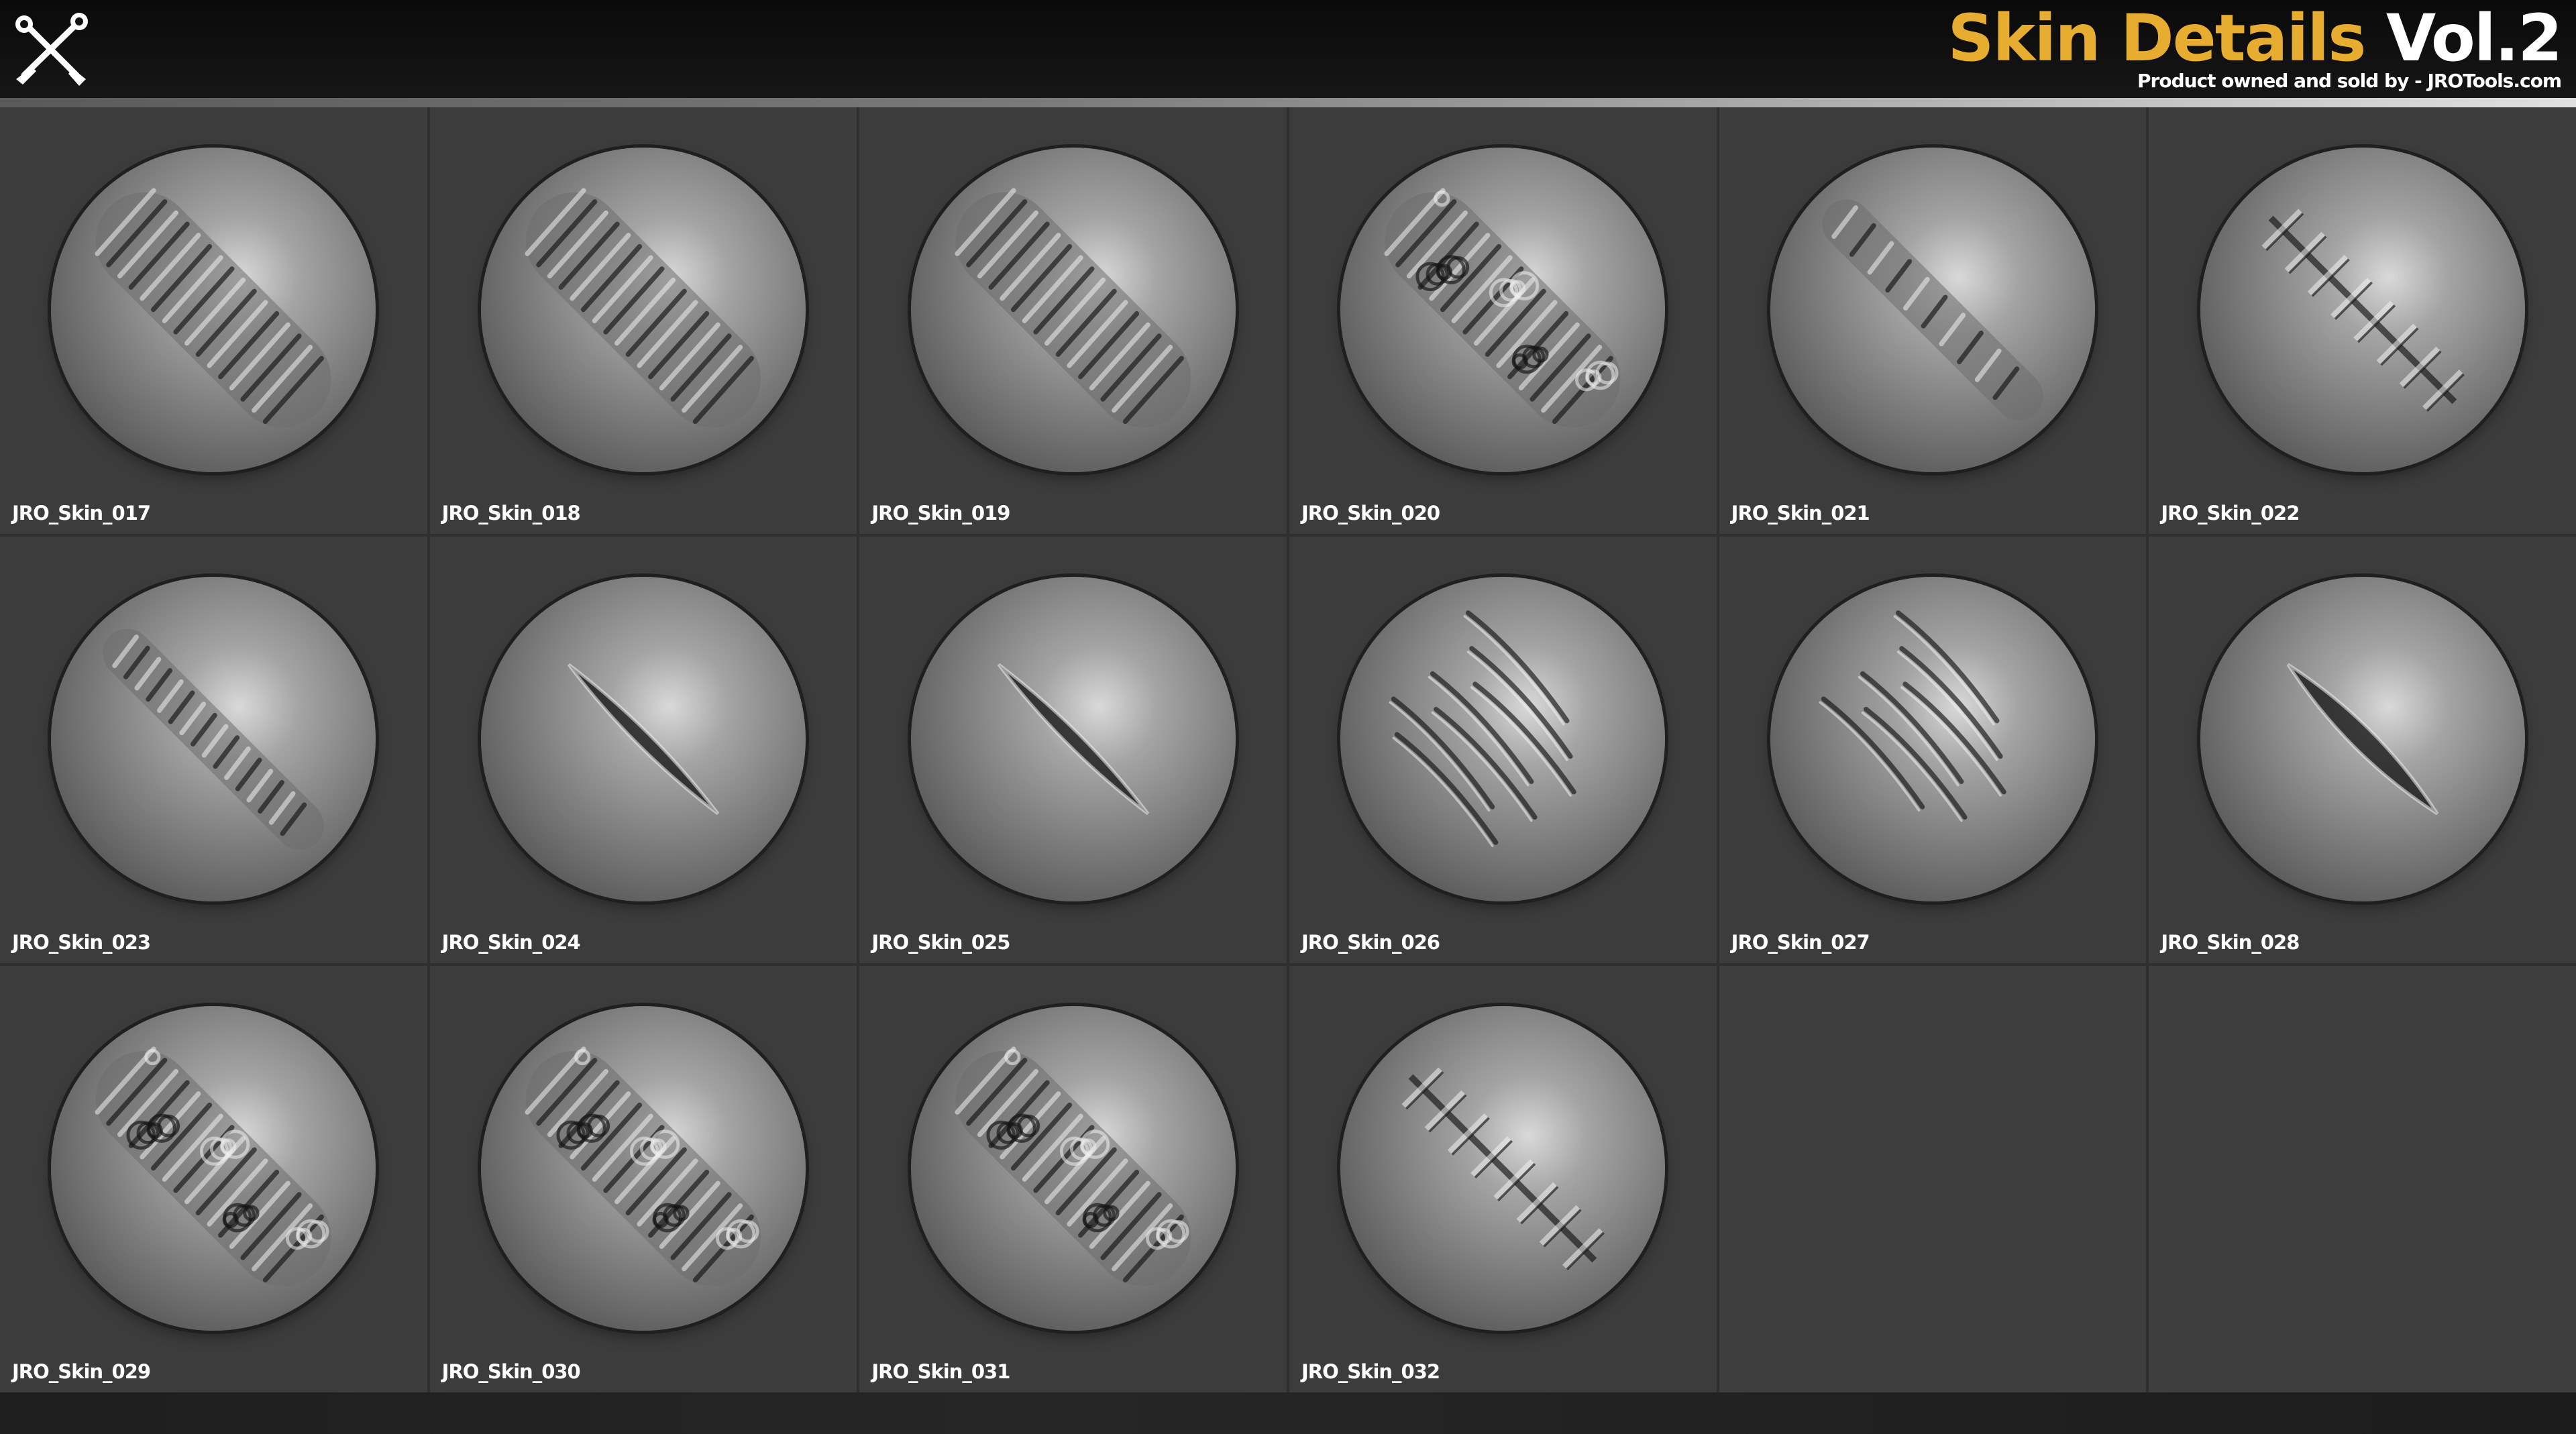 The height and width of the screenshot is (1434, 2576). I want to click on brush-label: JRO_Skin_025, so click(940, 942).